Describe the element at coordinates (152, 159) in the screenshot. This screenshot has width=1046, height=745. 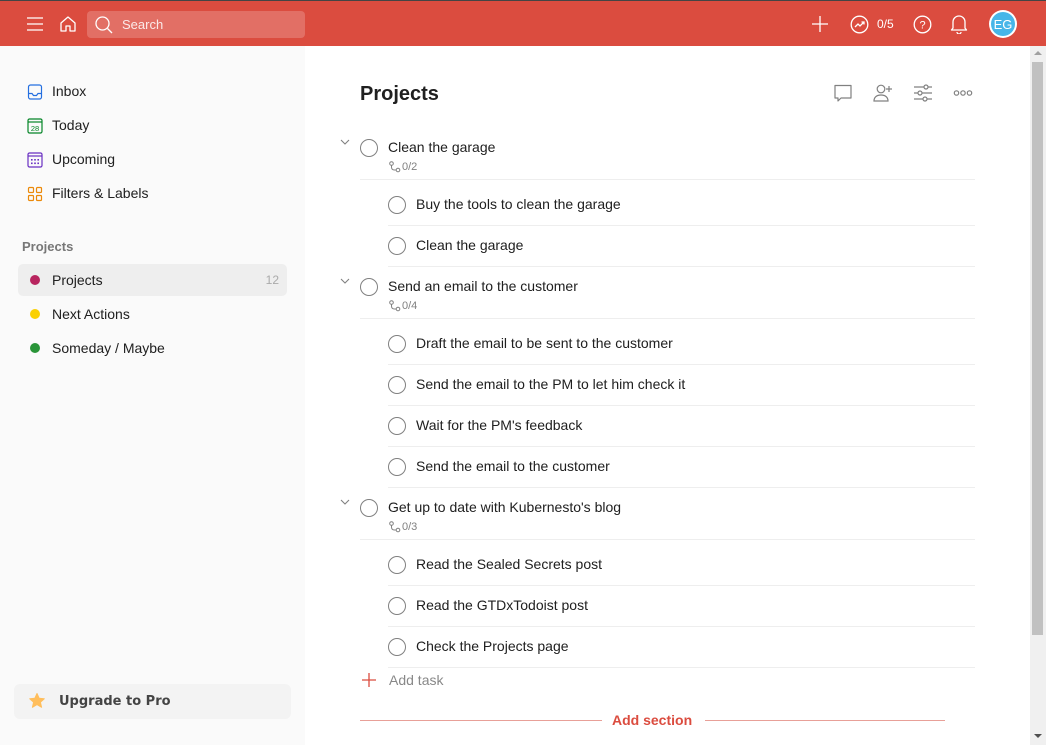
I see `sidebar-item-upcoming: Upcoming` at that location.